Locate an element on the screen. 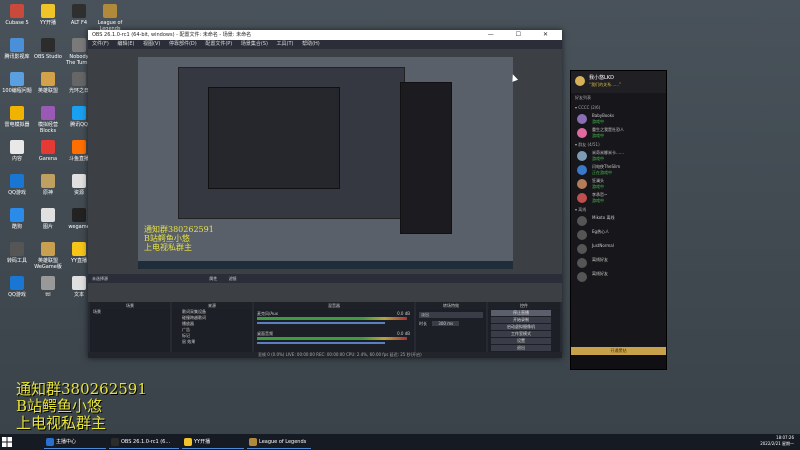  window-buttons: — ☐ ✕ is located at coordinates (523, 35).